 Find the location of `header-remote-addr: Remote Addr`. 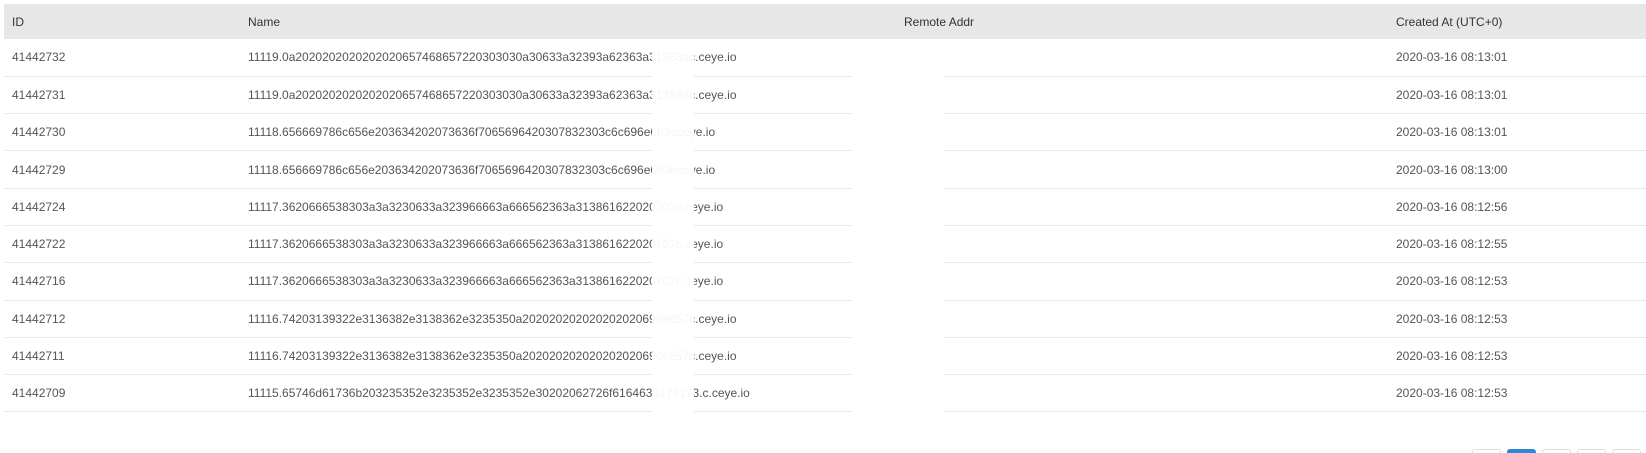

header-remote-addr: Remote Addr is located at coordinates (1142, 21).